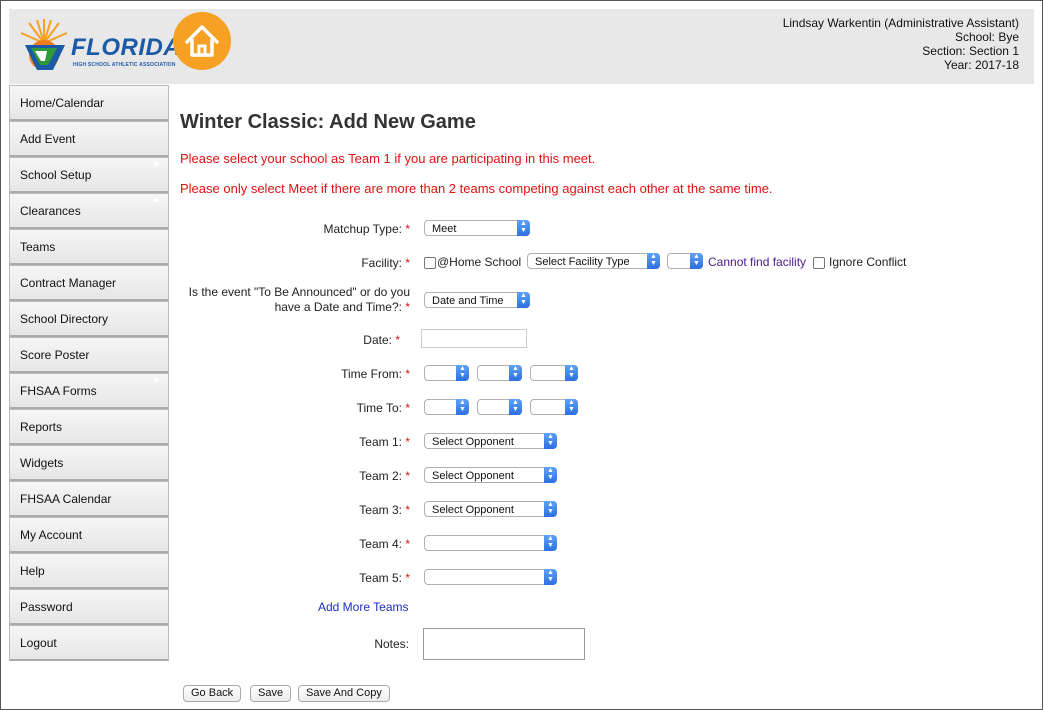  Describe the element at coordinates (48, 139) in the screenshot. I see `sidebar-item-label: Add Event` at that location.